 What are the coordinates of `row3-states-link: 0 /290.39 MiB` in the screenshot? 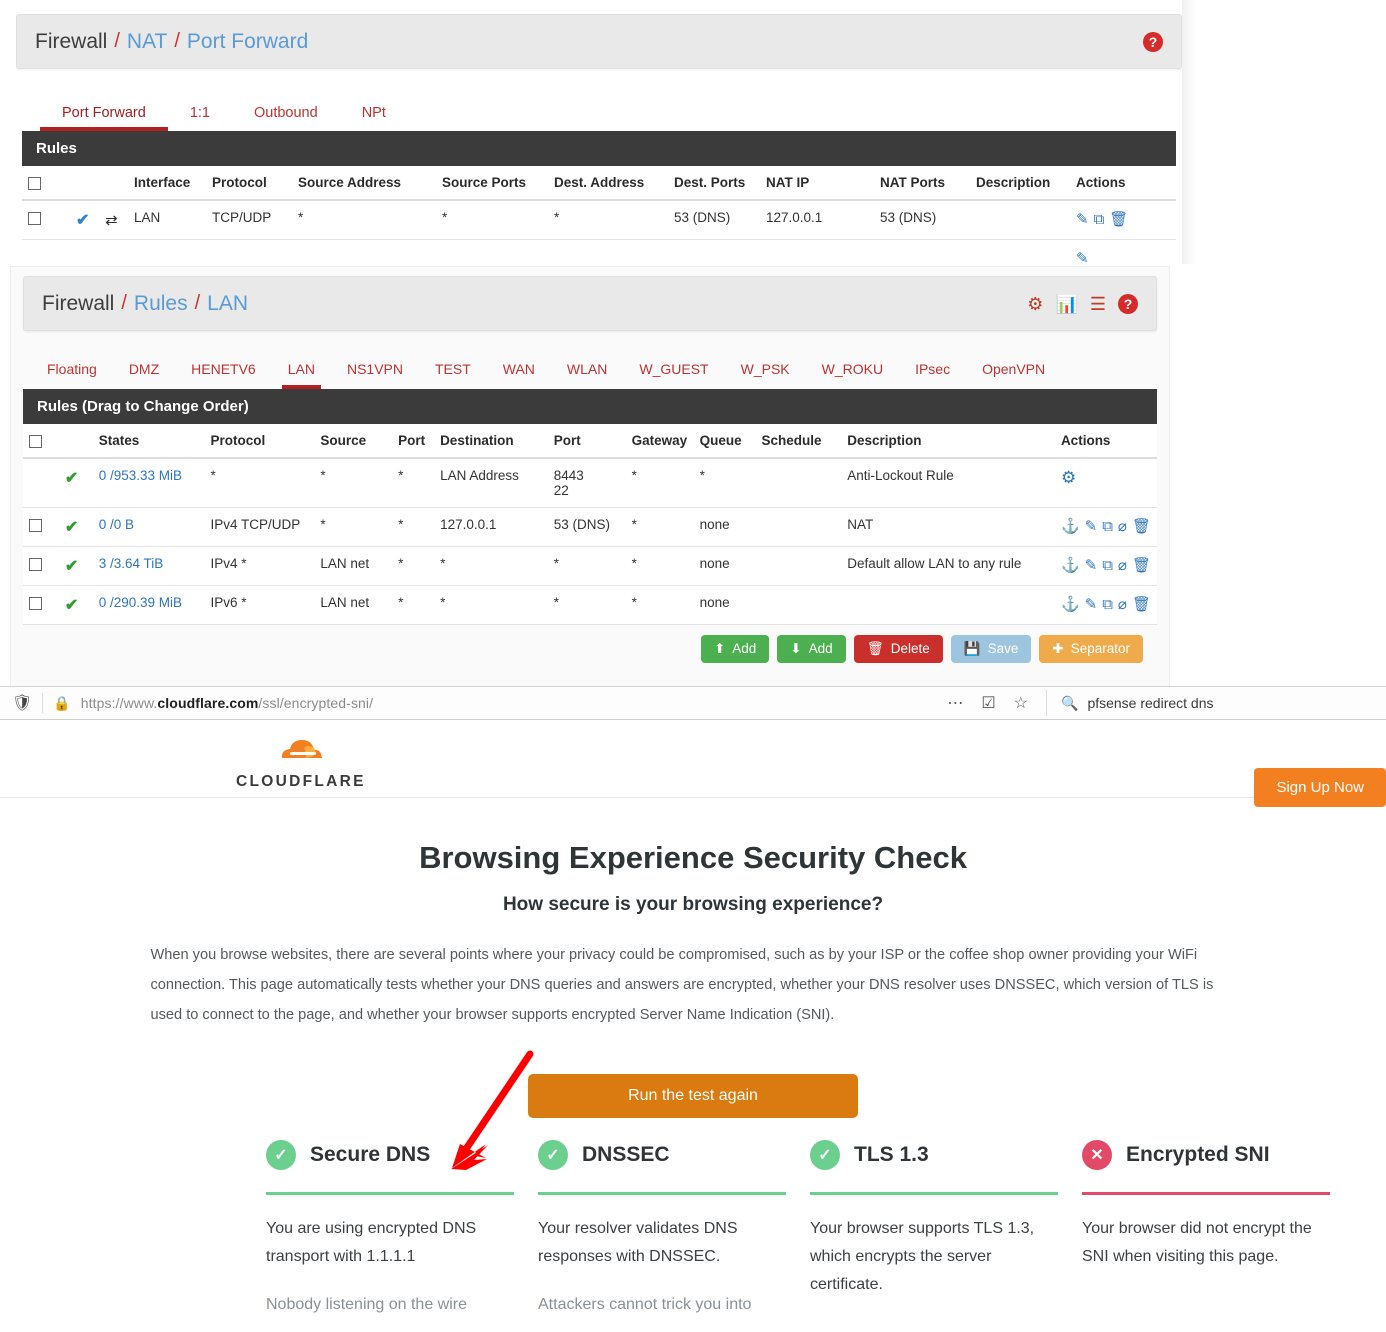 It's located at (140, 602).